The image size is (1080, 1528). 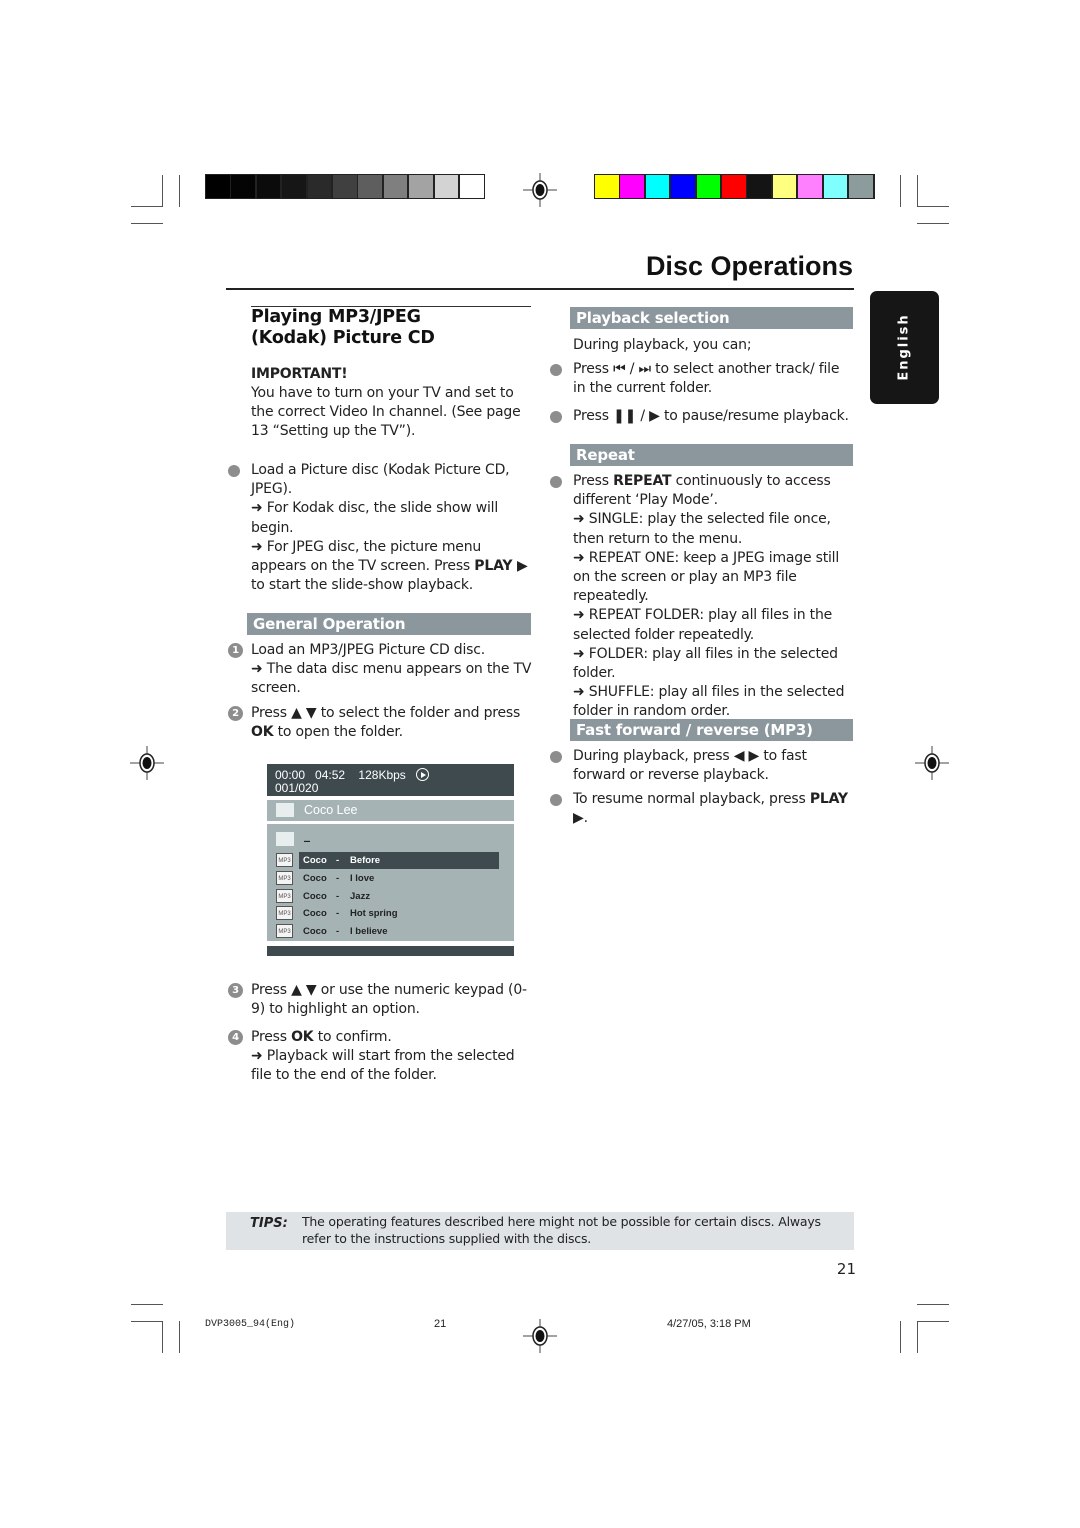 I want to click on section-heading: Playing MP3/JPEG (Kodak) Picture CD, so click(x=343, y=327).